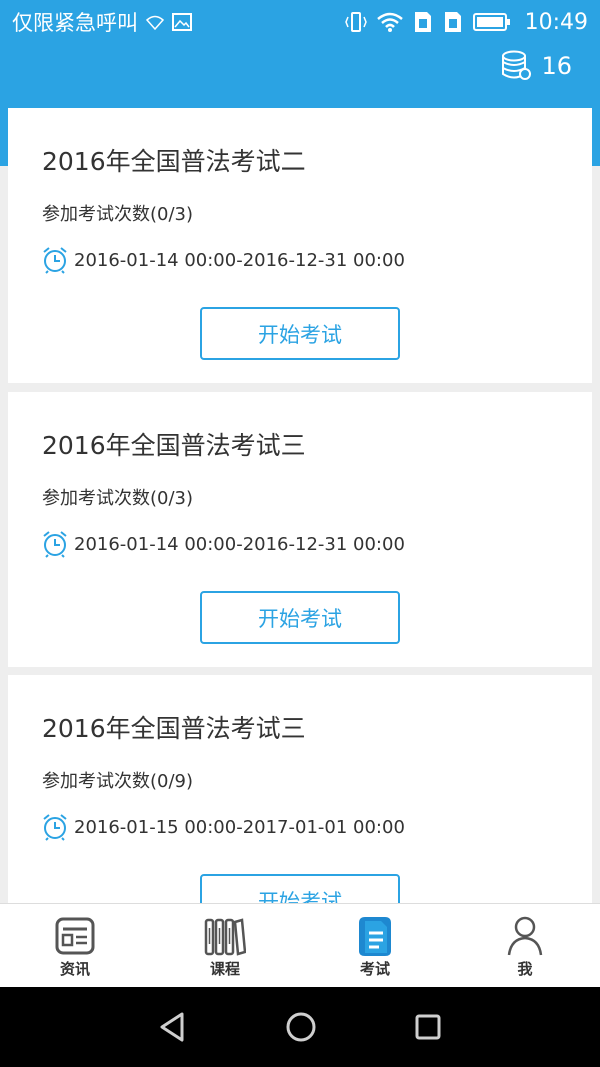 The width and height of the screenshot is (600, 1067). I want to click on clock-time: 10:49, so click(556, 22).